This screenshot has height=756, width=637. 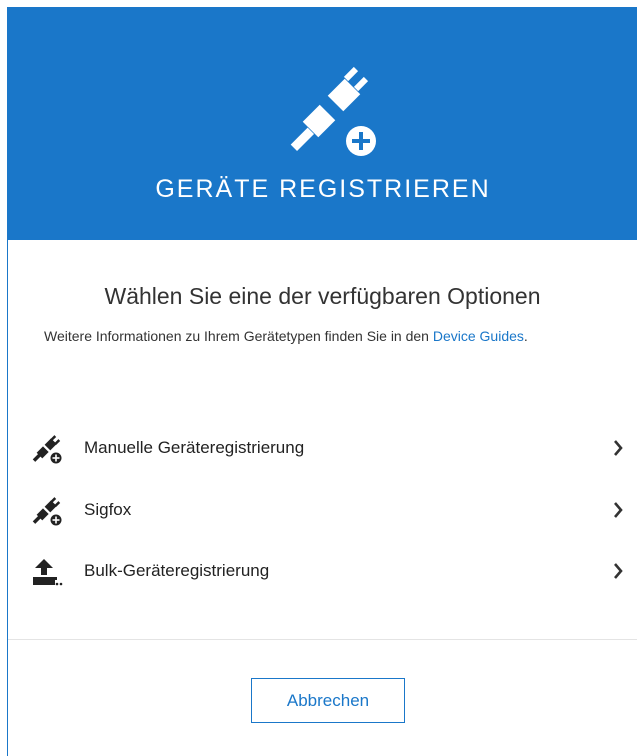 What do you see at coordinates (328, 700) in the screenshot?
I see `cancel-button: Abbrechen` at bounding box center [328, 700].